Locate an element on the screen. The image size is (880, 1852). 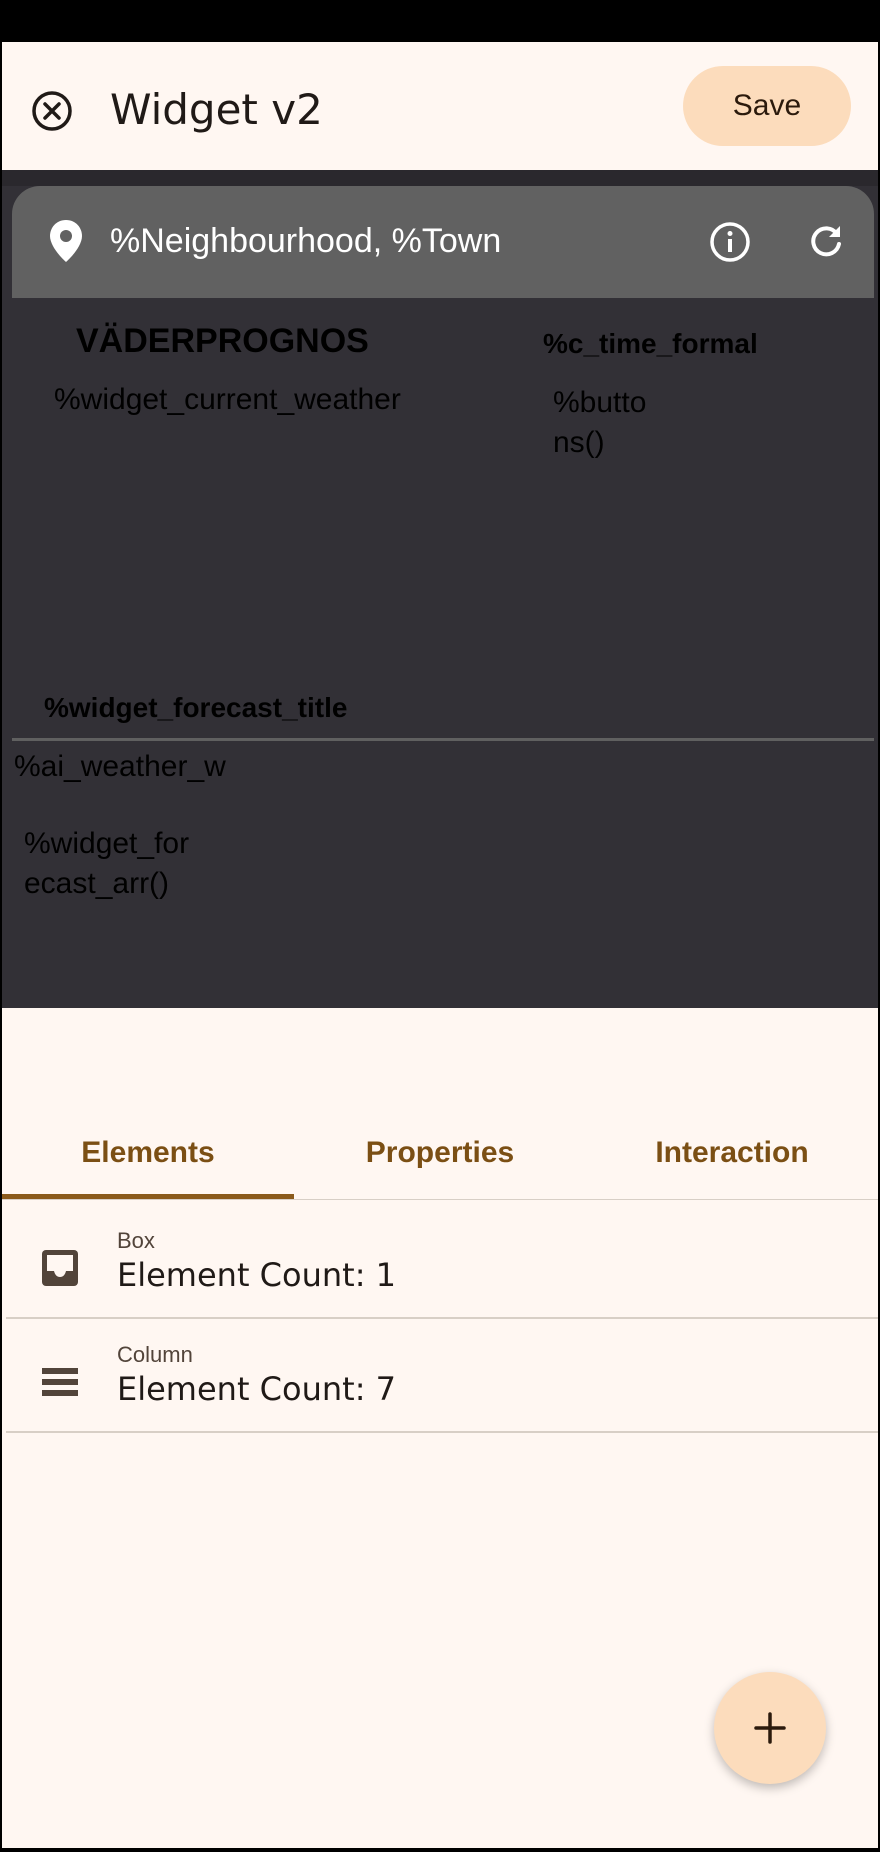
status-bar is located at coordinates (440, 22).